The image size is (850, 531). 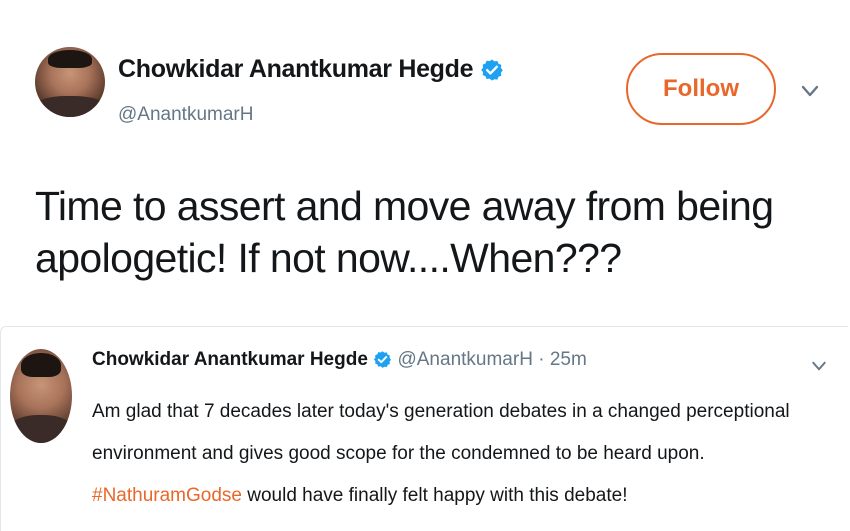 I want to click on follow-button: Follow, so click(x=701, y=89).